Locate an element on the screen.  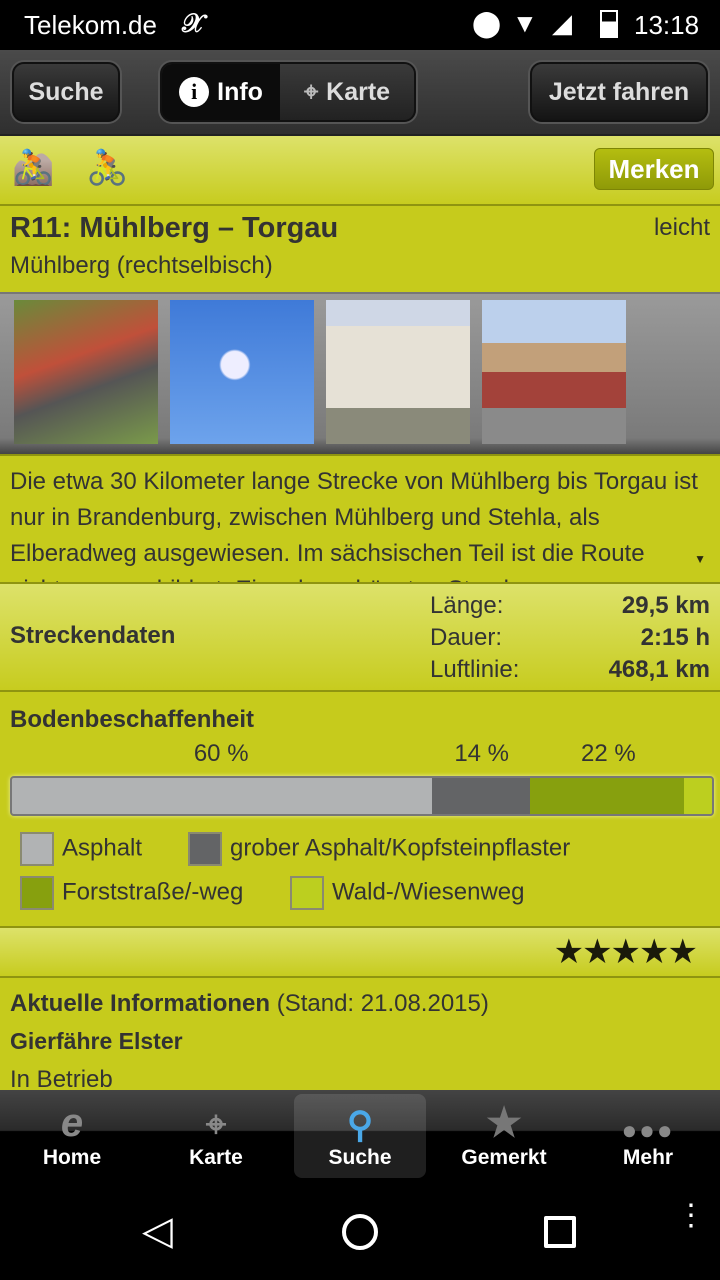
duration-label: Dauer: is located at coordinates (466, 637).